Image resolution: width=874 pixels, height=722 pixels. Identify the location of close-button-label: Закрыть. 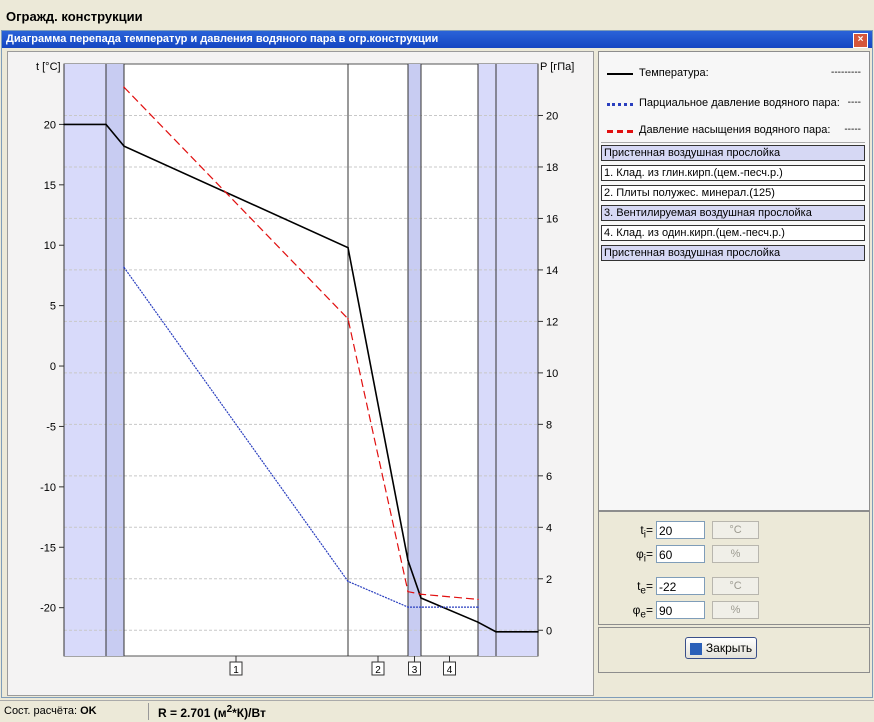
(729, 648).